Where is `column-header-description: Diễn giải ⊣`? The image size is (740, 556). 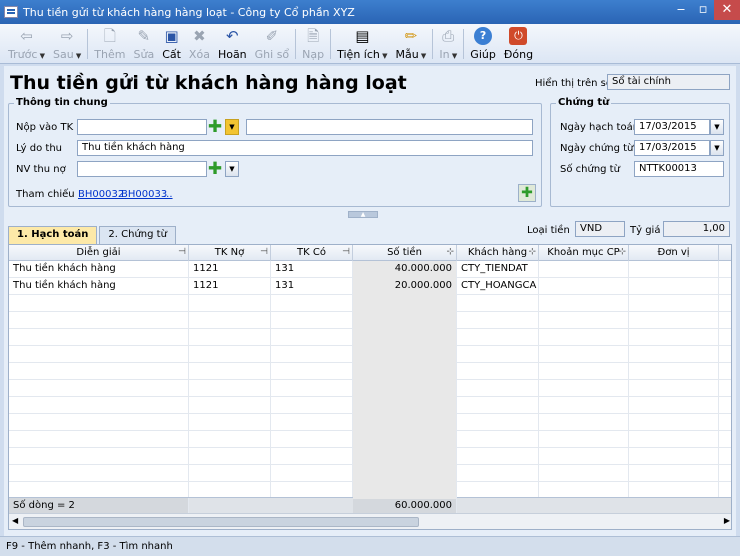 column-header-description: Diễn giải ⊣ is located at coordinates (99, 253).